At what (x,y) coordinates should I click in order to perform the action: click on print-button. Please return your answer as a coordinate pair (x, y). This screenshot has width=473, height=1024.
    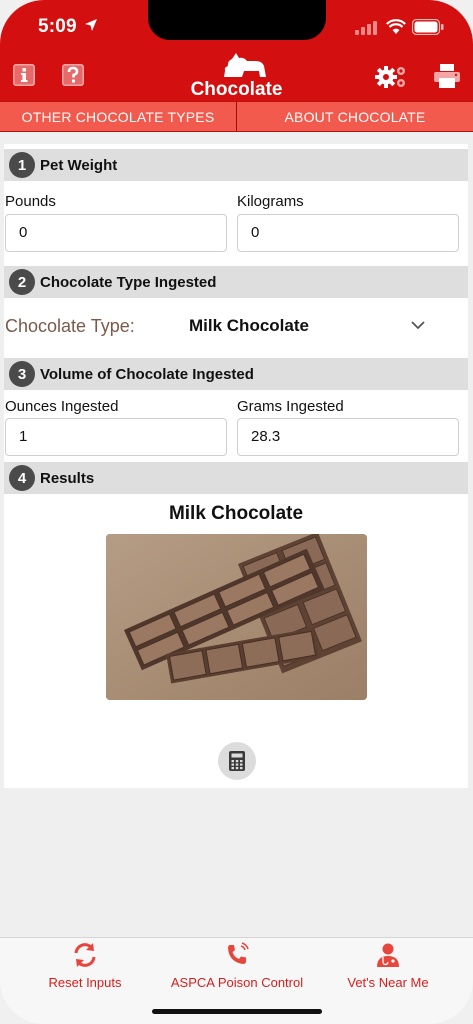
    Looking at the image, I should click on (447, 78).